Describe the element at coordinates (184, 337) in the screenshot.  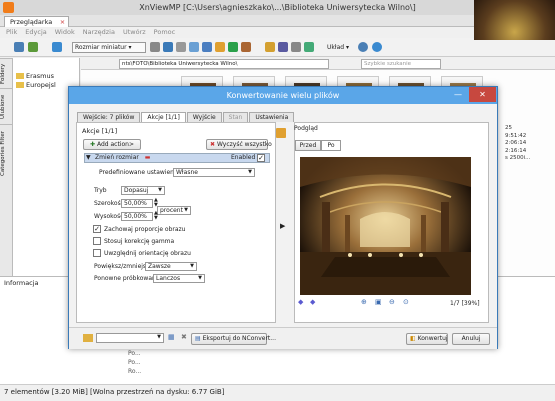
I see `delete-icon: ✖` at that location.